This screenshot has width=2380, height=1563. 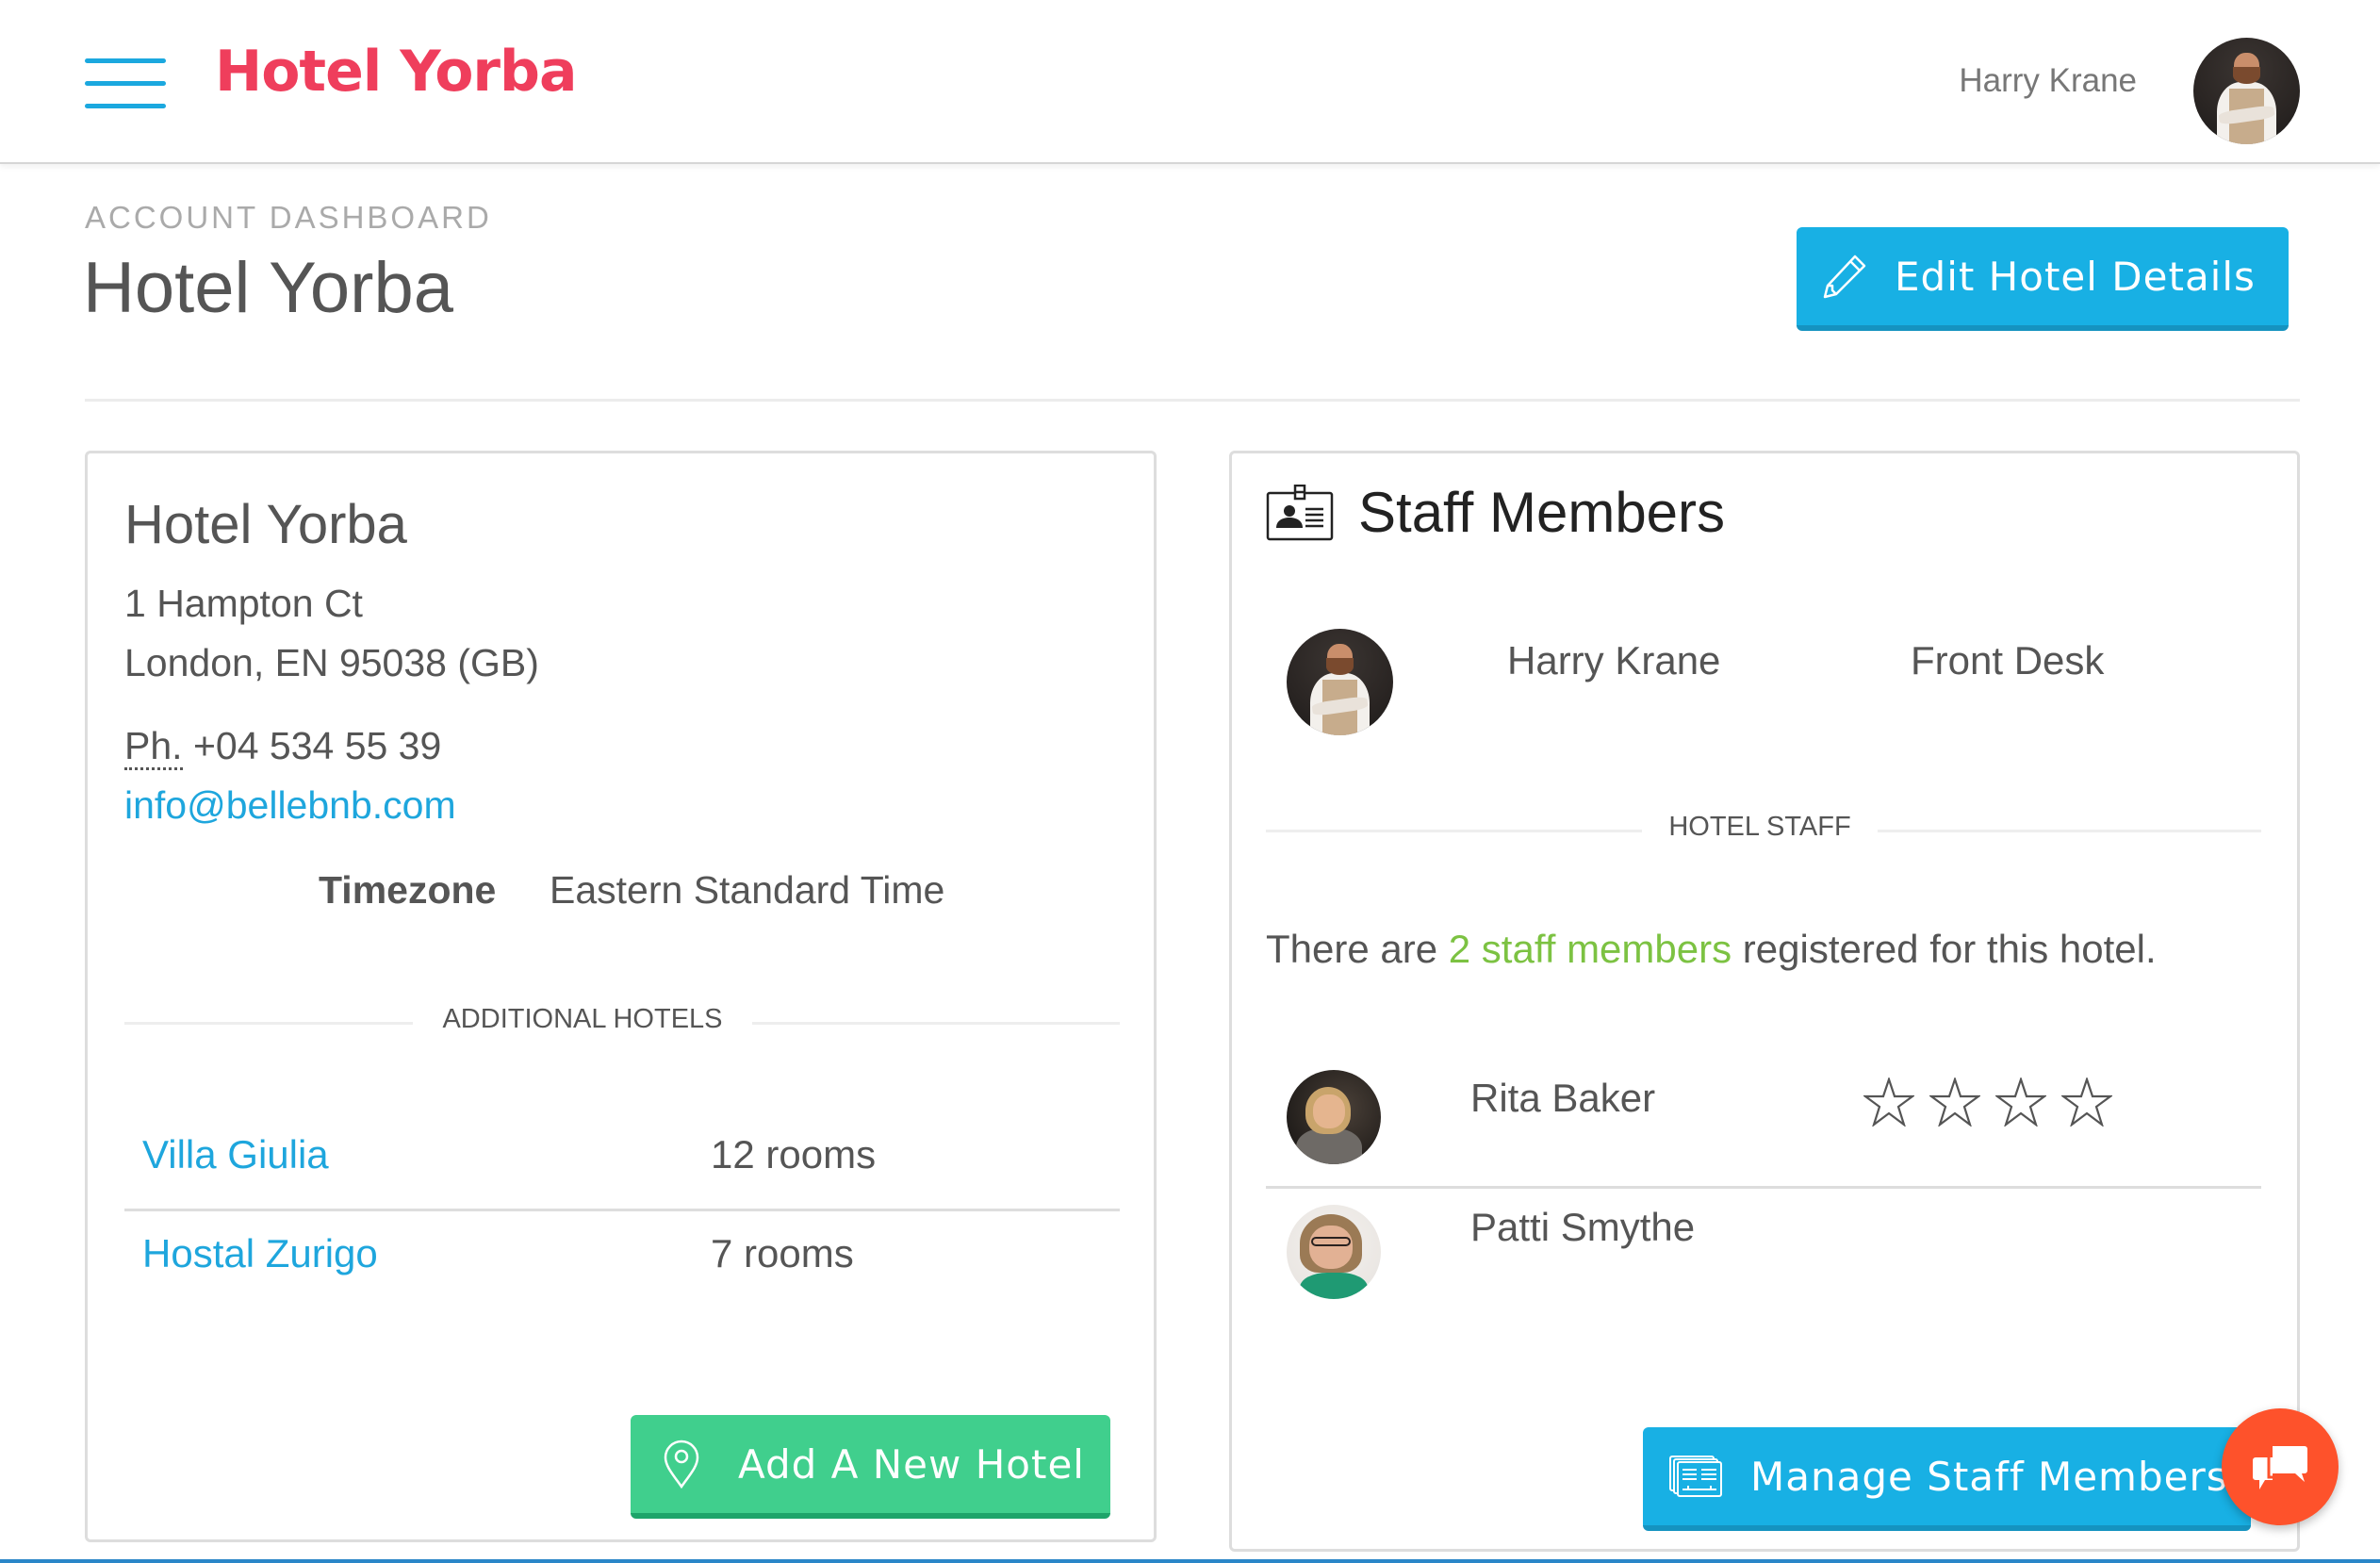 What do you see at coordinates (1763, 1122) in the screenshot?
I see `staff-list-item: Rita Baker` at bounding box center [1763, 1122].